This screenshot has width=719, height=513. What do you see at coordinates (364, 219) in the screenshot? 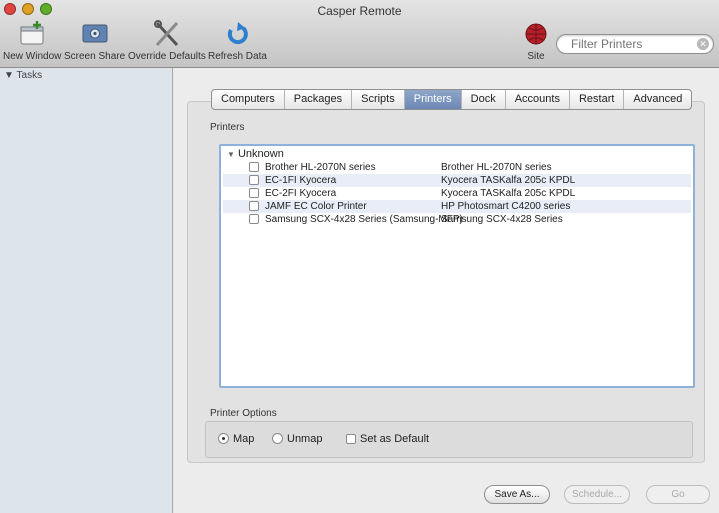
I see `printer-name: Samsung SCX-4x28 Series (Samsung-MFP)` at bounding box center [364, 219].